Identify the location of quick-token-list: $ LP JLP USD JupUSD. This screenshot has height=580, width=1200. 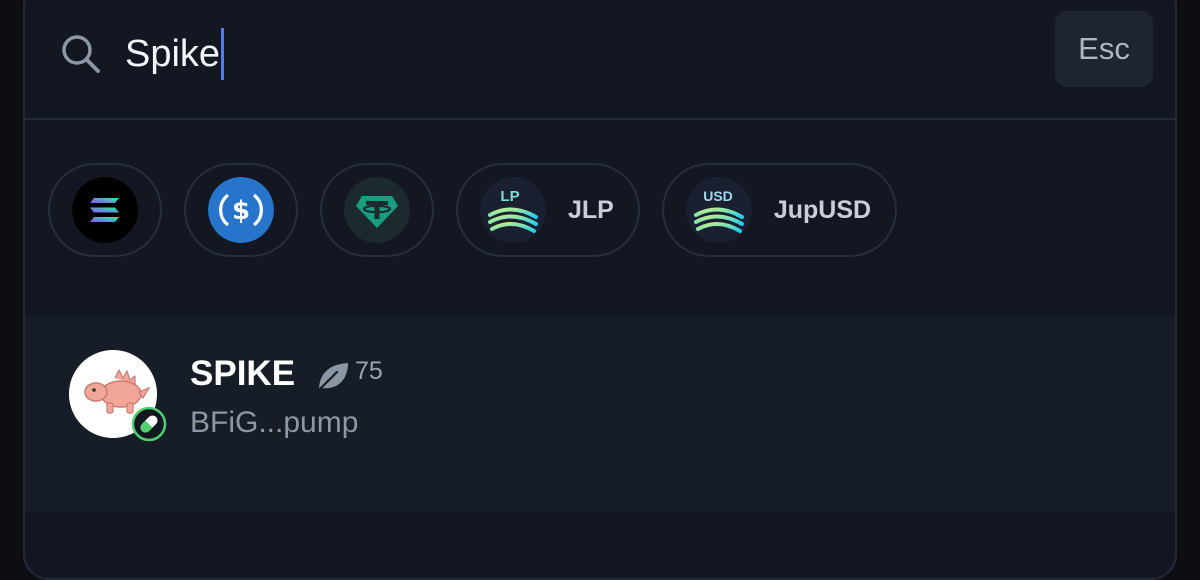
(473, 210).